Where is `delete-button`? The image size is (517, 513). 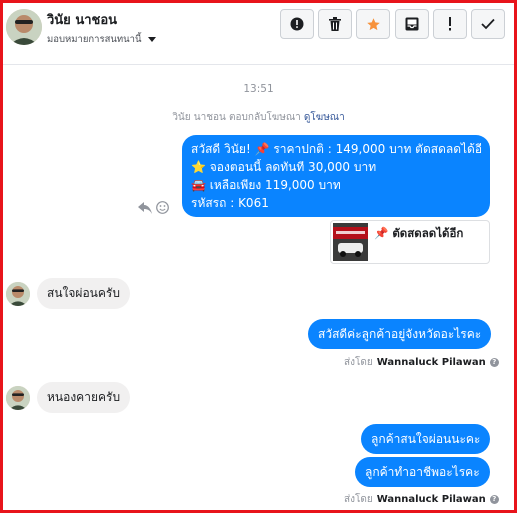 delete-button is located at coordinates (335, 24).